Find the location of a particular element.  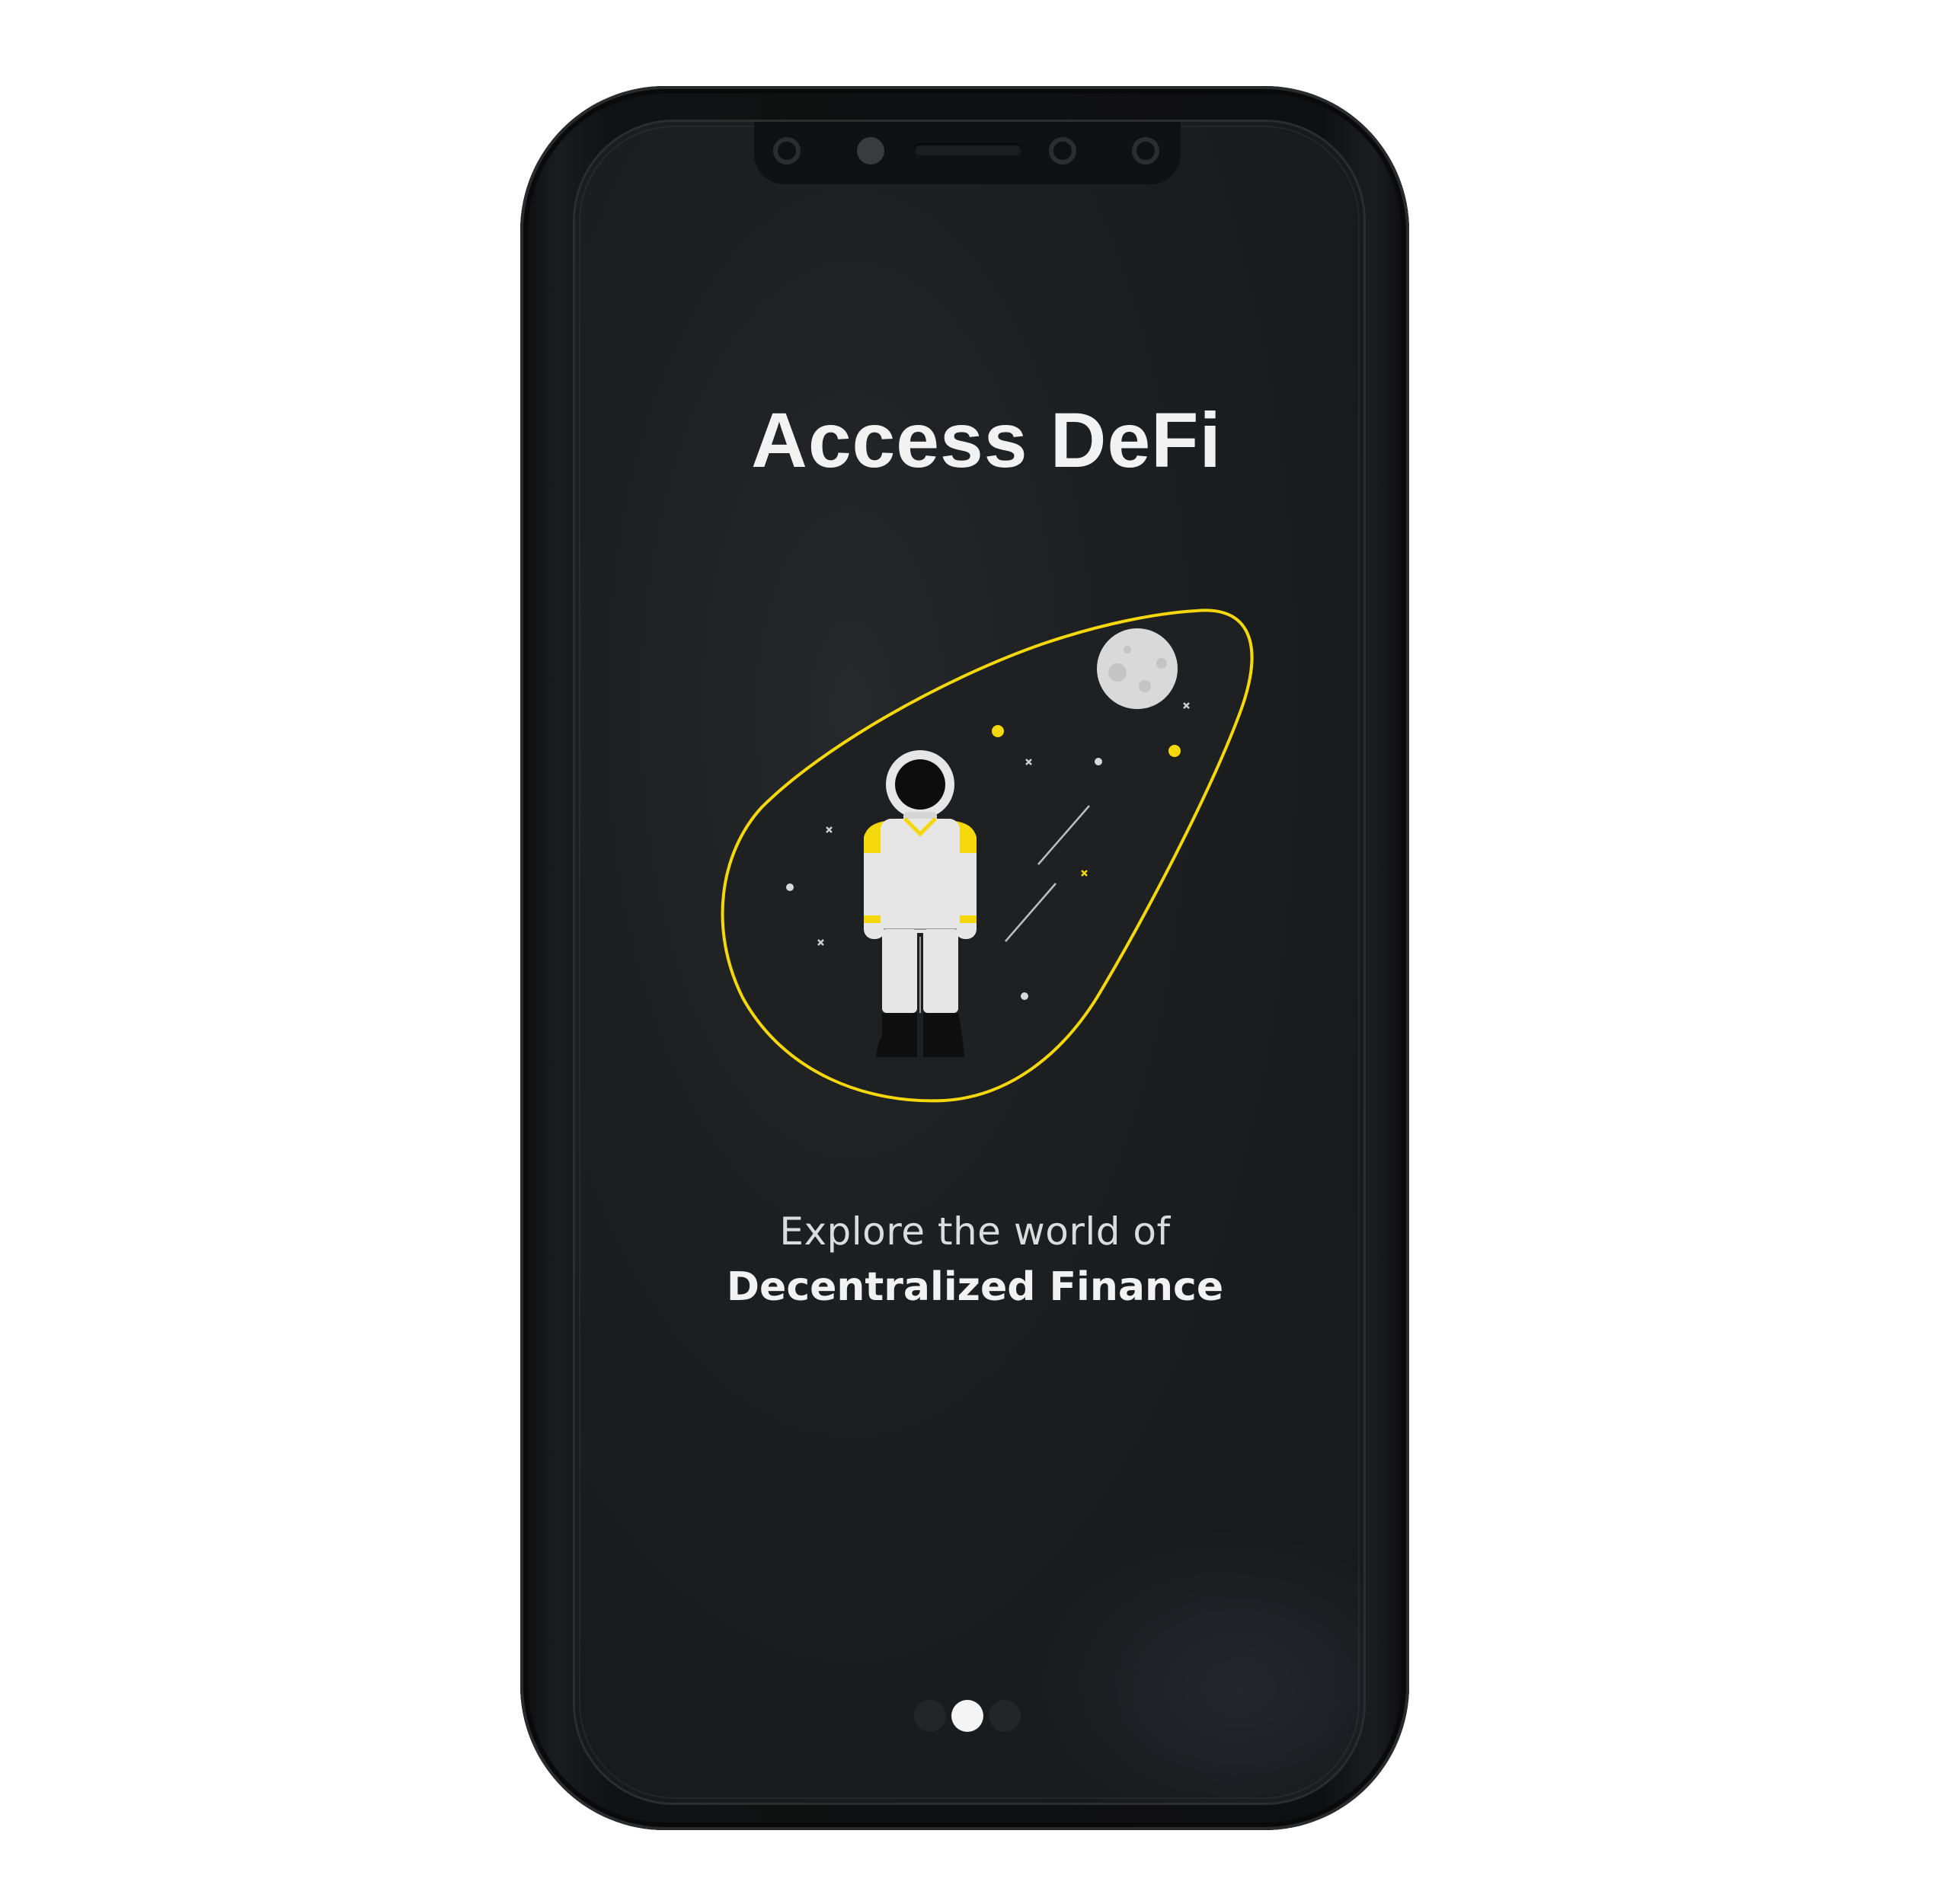

proximity-sensor-icon is located at coordinates (1062, 151).